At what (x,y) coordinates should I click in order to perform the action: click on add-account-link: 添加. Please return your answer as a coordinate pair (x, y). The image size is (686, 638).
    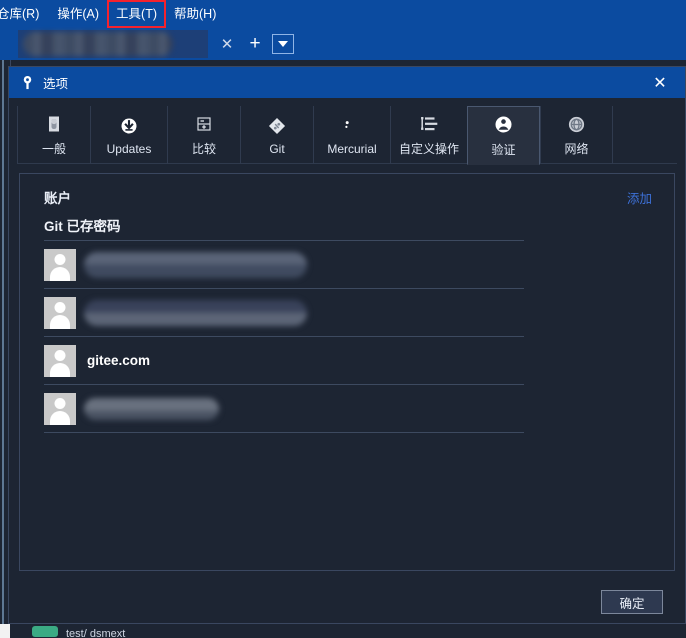
    Looking at the image, I should click on (639, 197).